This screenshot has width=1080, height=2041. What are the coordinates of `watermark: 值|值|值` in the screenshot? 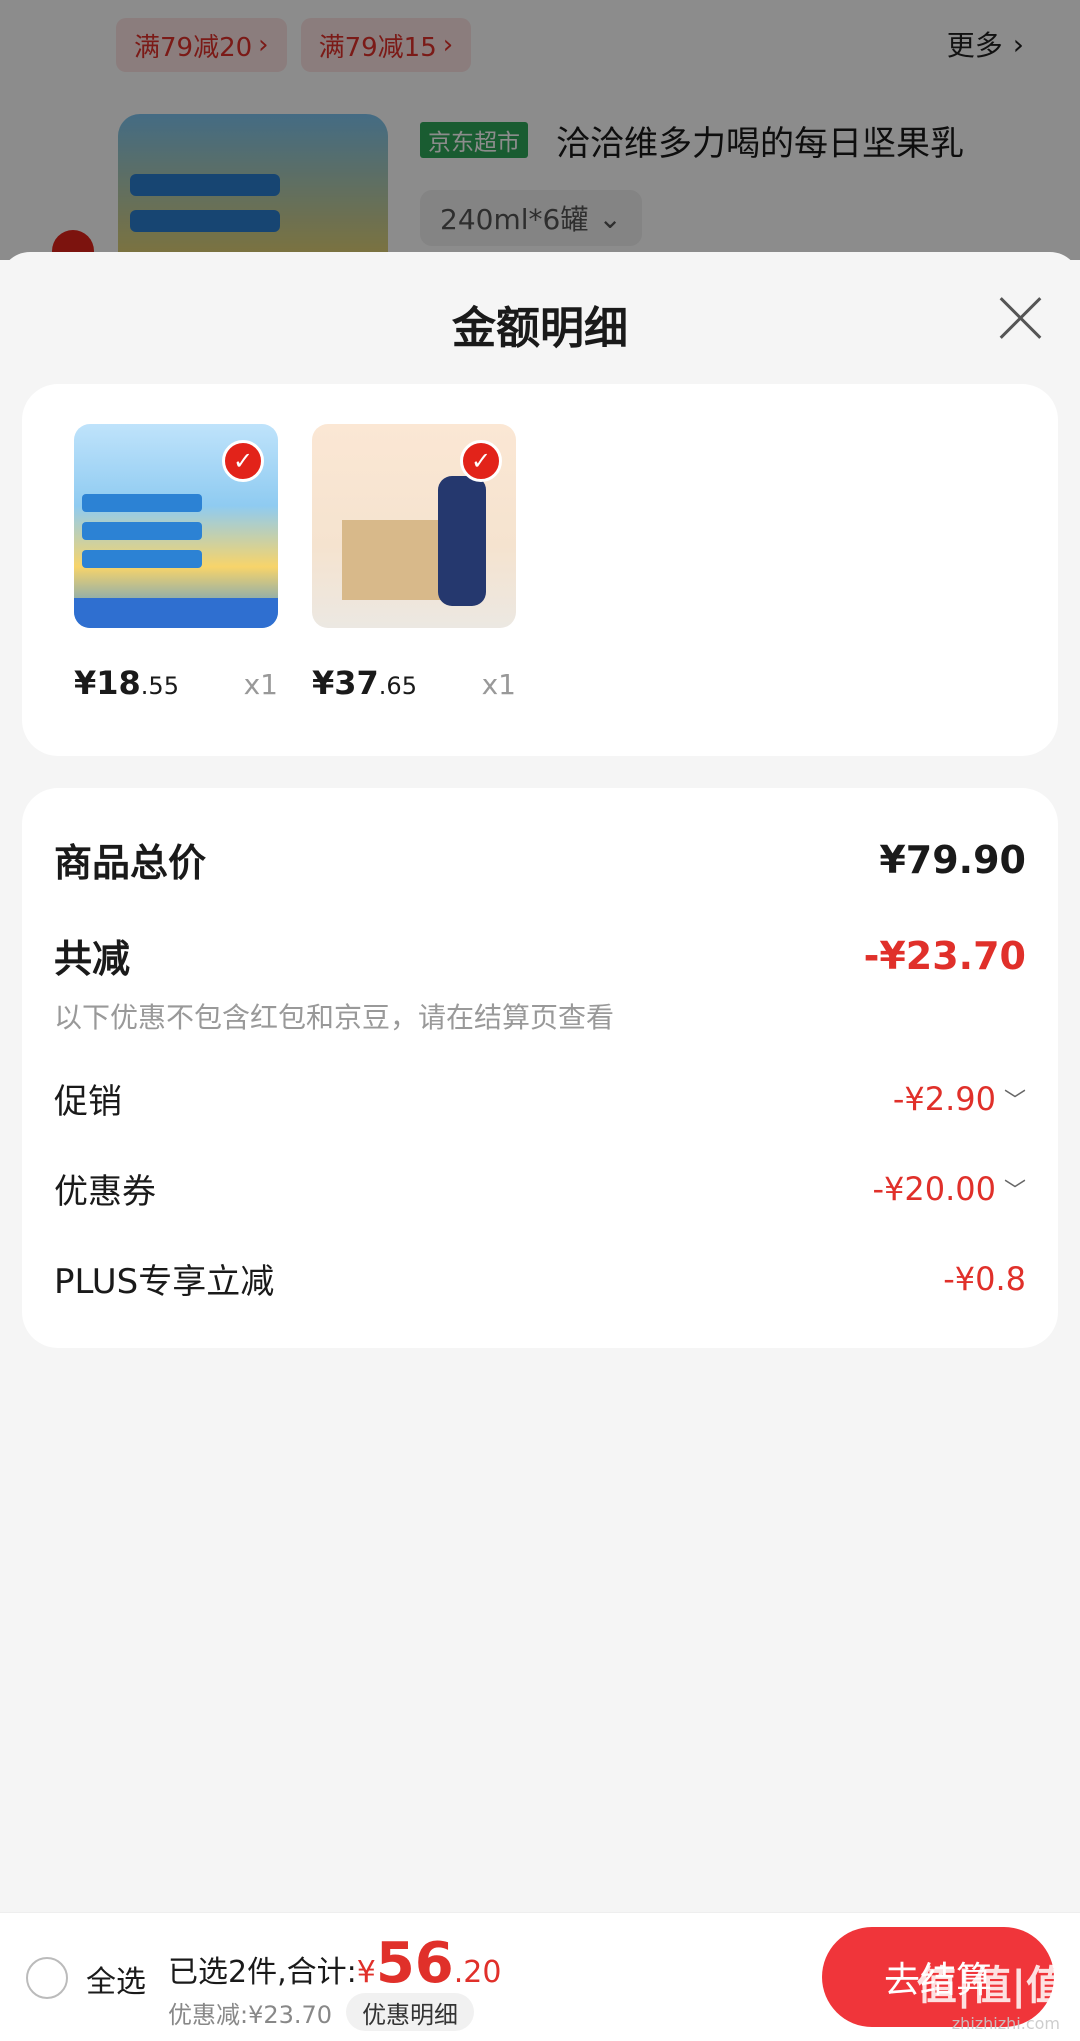 It's located at (991, 1986).